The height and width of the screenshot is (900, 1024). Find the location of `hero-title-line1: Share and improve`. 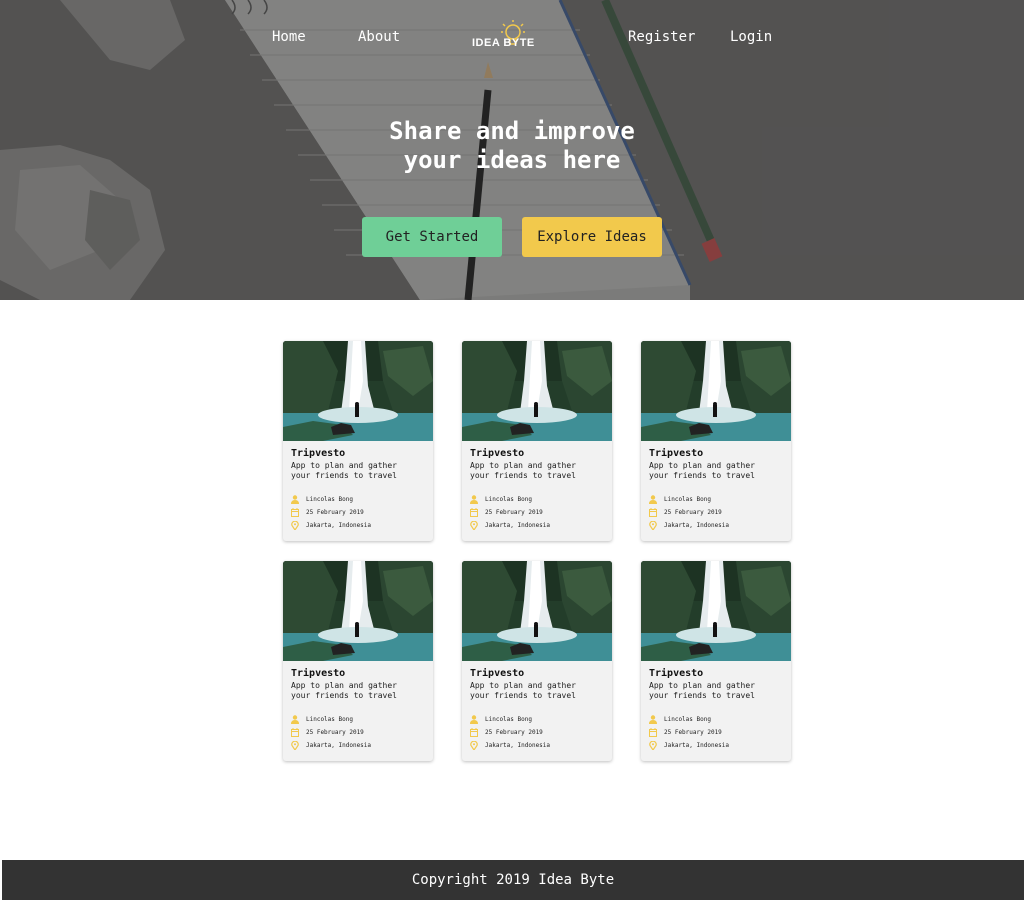

hero-title-line1: Share and improve is located at coordinates (512, 131).